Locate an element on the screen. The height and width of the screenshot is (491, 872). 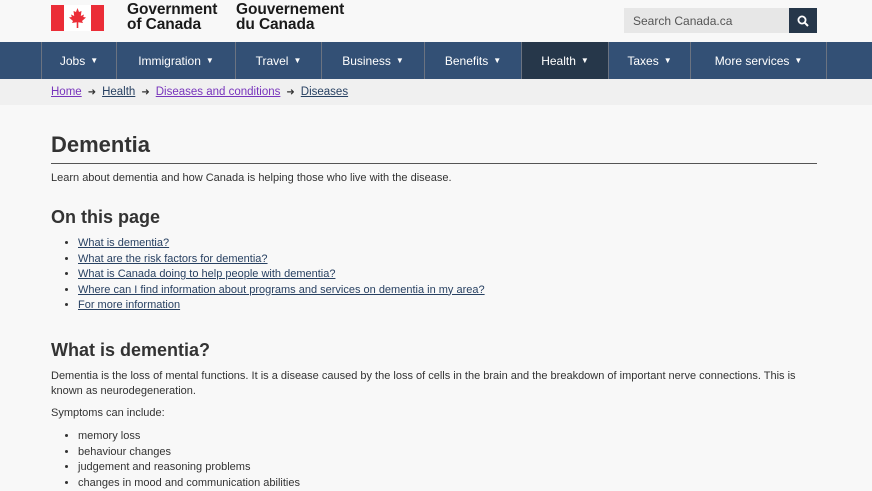
site-search: Search Canada.ca is located at coordinates (720, 20).